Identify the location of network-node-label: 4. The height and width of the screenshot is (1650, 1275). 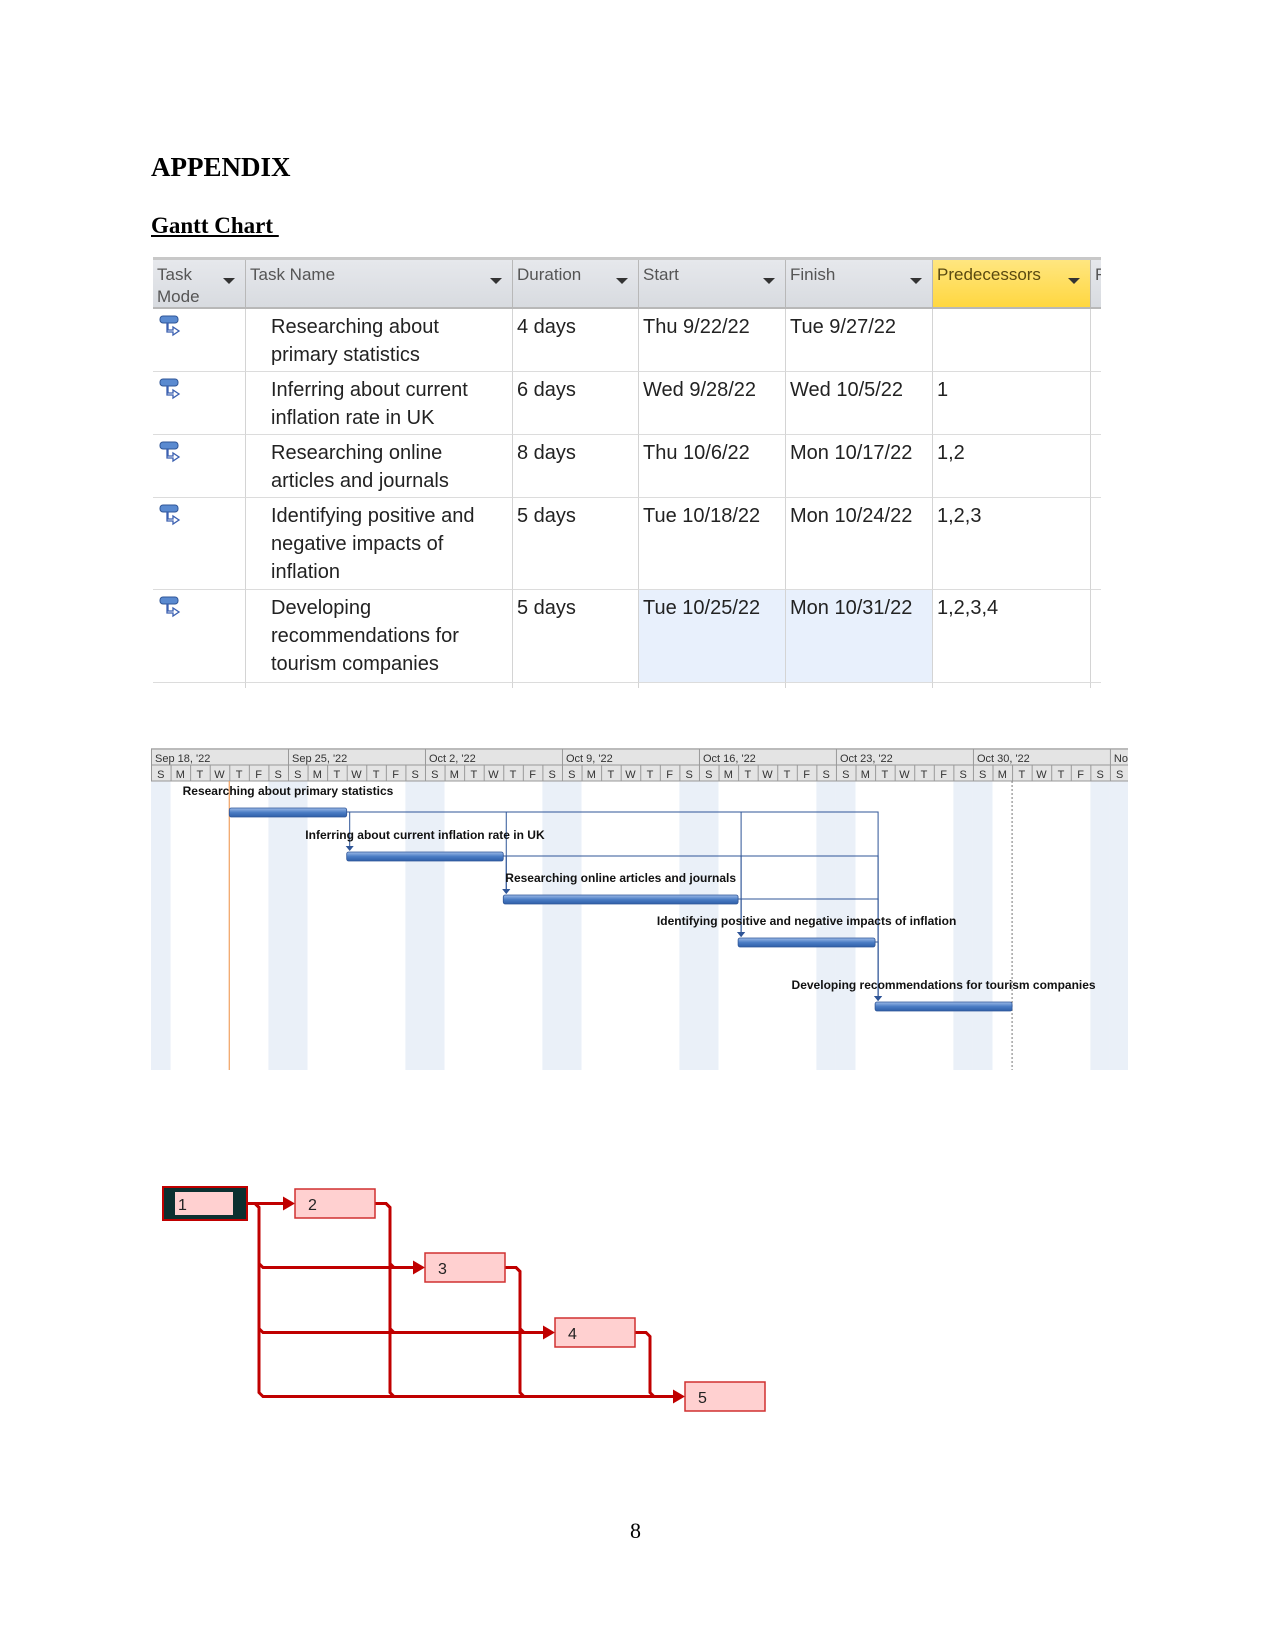
(572, 1334).